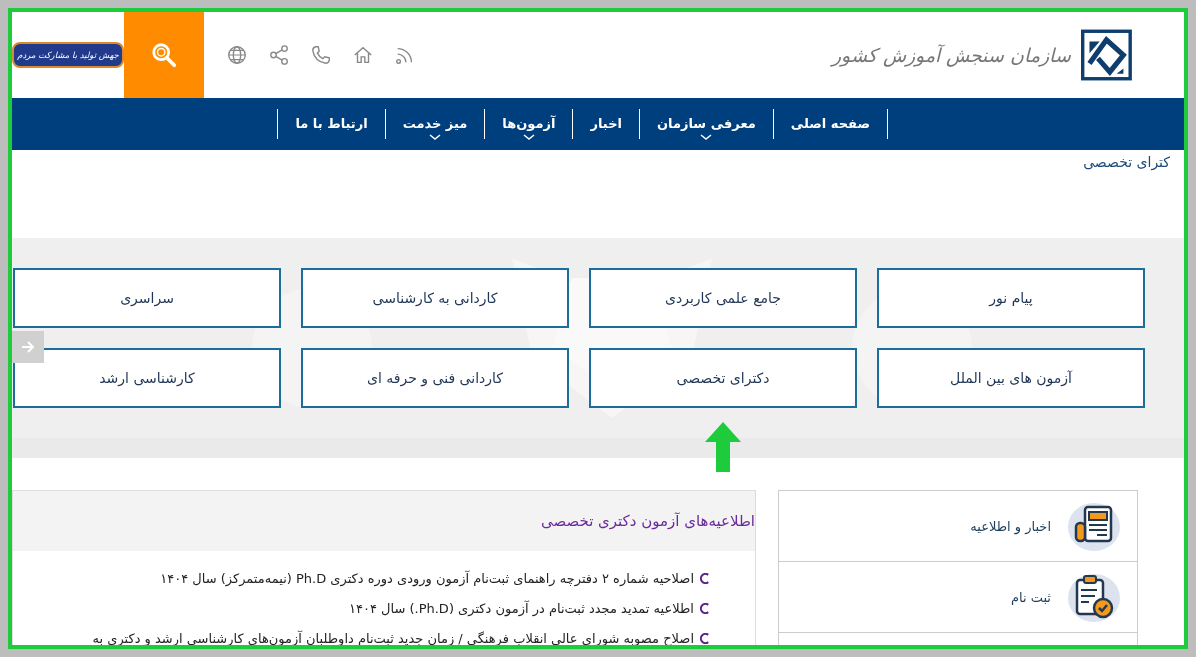 The height and width of the screenshot is (657, 1196). I want to click on notice-link: اطلاعیه تمدید مجدد ثبت‌نام در آزمون دکتری (Ph.D.) سال ۱۴۰۴, so click(521, 608).